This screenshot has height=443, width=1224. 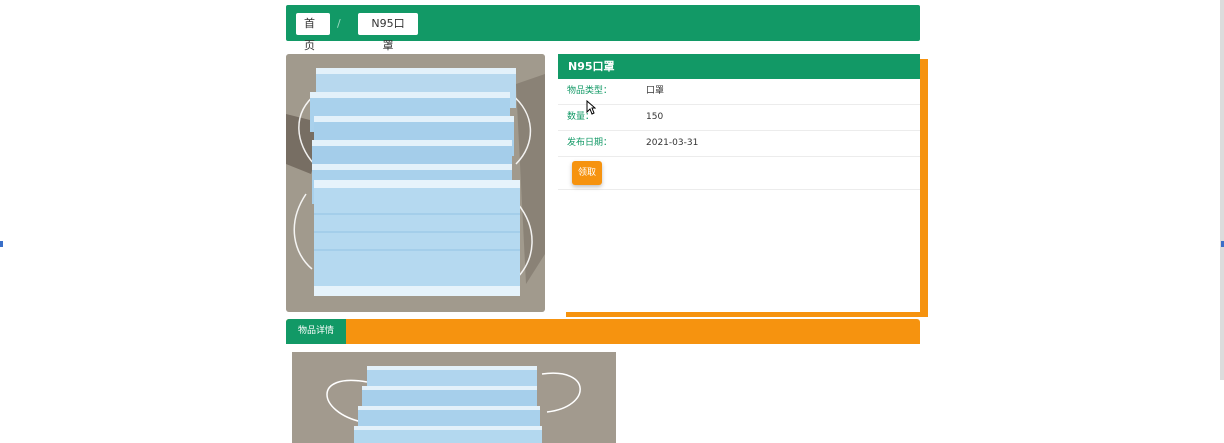 I want to click on product-image, so click(x=415, y=183).